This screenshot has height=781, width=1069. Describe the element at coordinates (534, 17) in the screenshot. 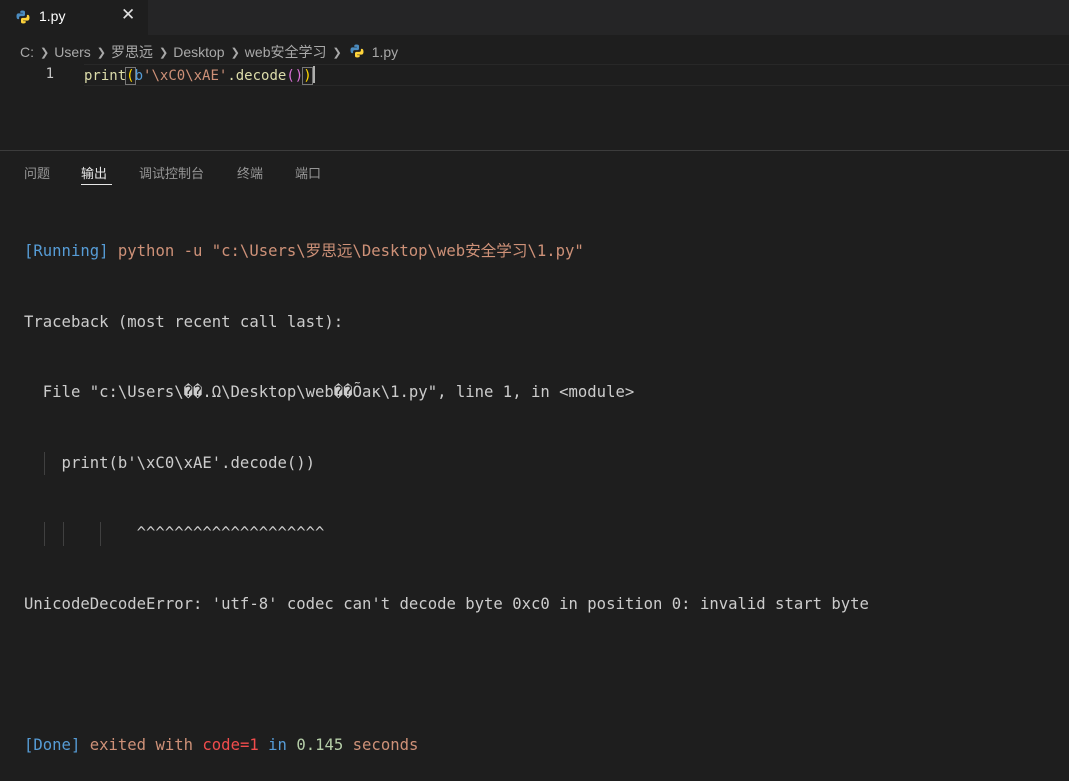

I see `editor-tab-bar: 1.py ✕` at that location.